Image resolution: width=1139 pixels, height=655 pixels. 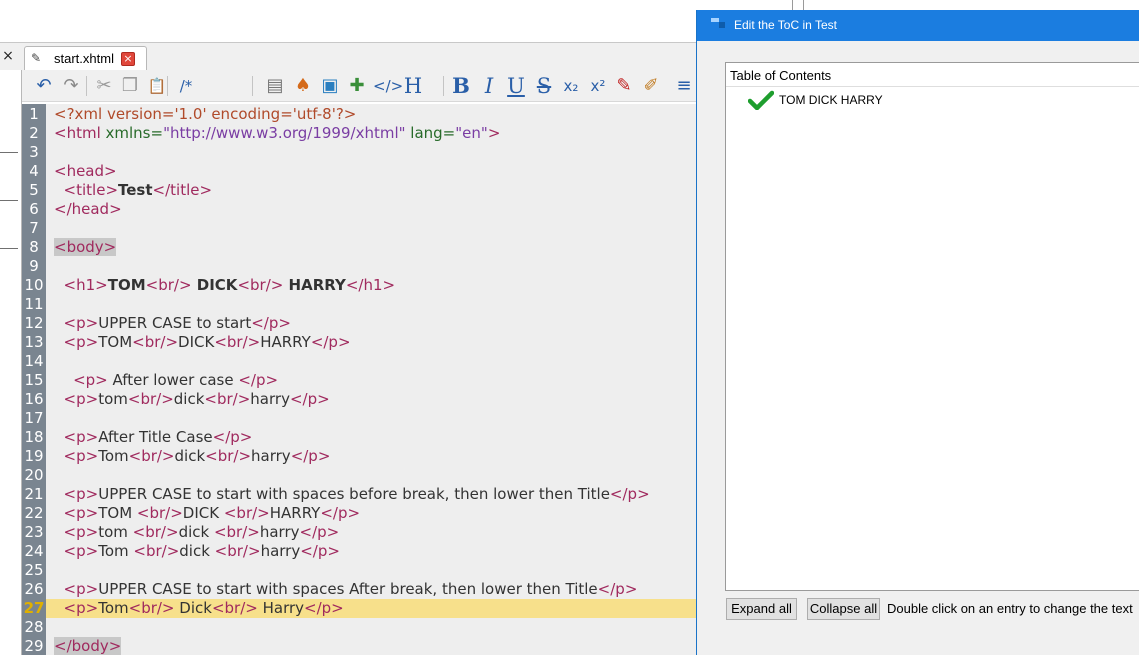 What do you see at coordinates (360, 475) in the screenshot?
I see `code-line: 20` at bounding box center [360, 475].